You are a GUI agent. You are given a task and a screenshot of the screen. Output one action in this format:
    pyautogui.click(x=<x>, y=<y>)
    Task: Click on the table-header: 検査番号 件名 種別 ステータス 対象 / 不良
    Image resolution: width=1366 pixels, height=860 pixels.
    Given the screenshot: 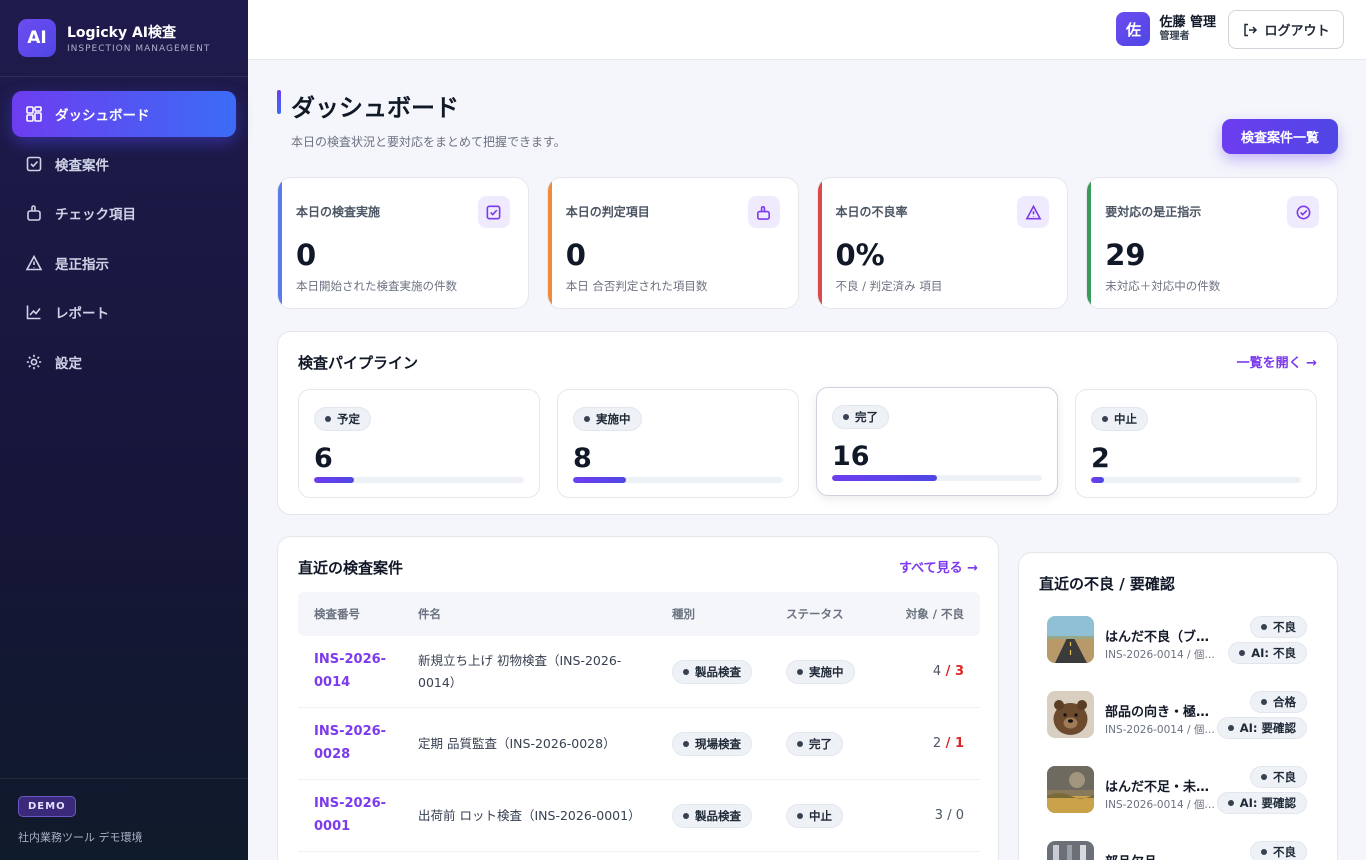 What is the action you would take?
    pyautogui.click(x=639, y=614)
    